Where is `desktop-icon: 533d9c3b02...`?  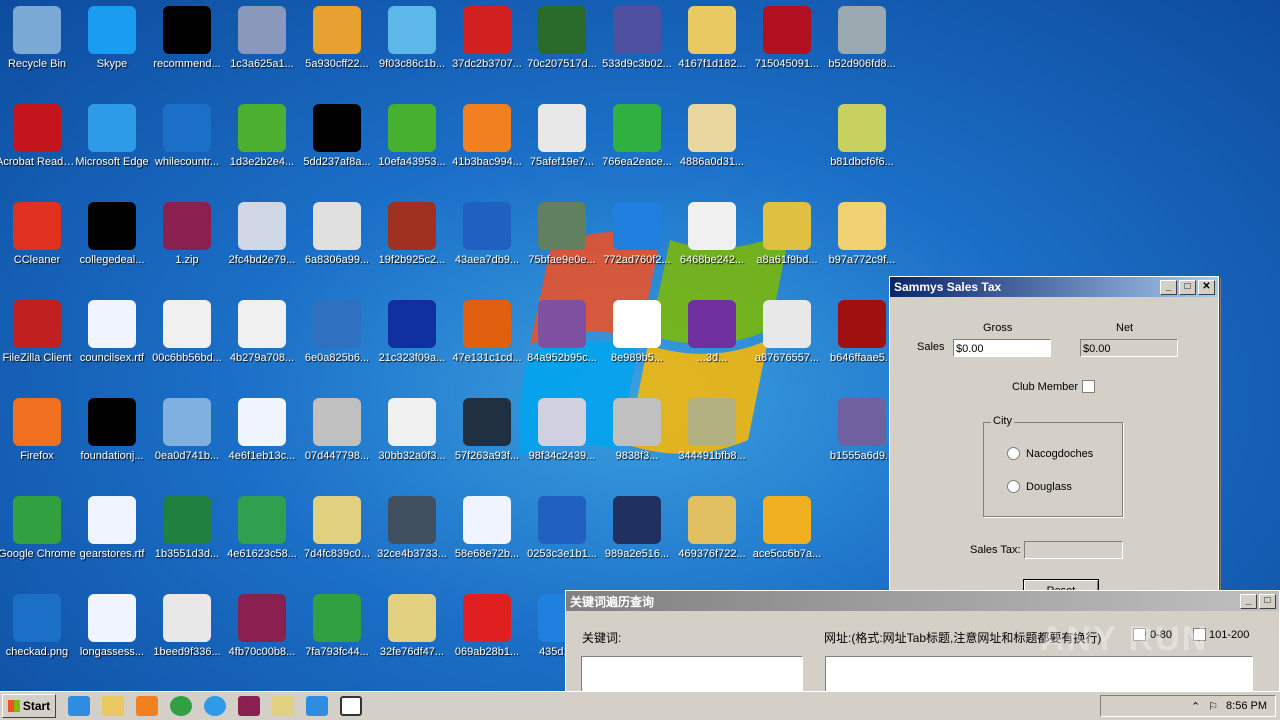
desktop-icon: 533d9c3b02... is located at coordinates (637, 45).